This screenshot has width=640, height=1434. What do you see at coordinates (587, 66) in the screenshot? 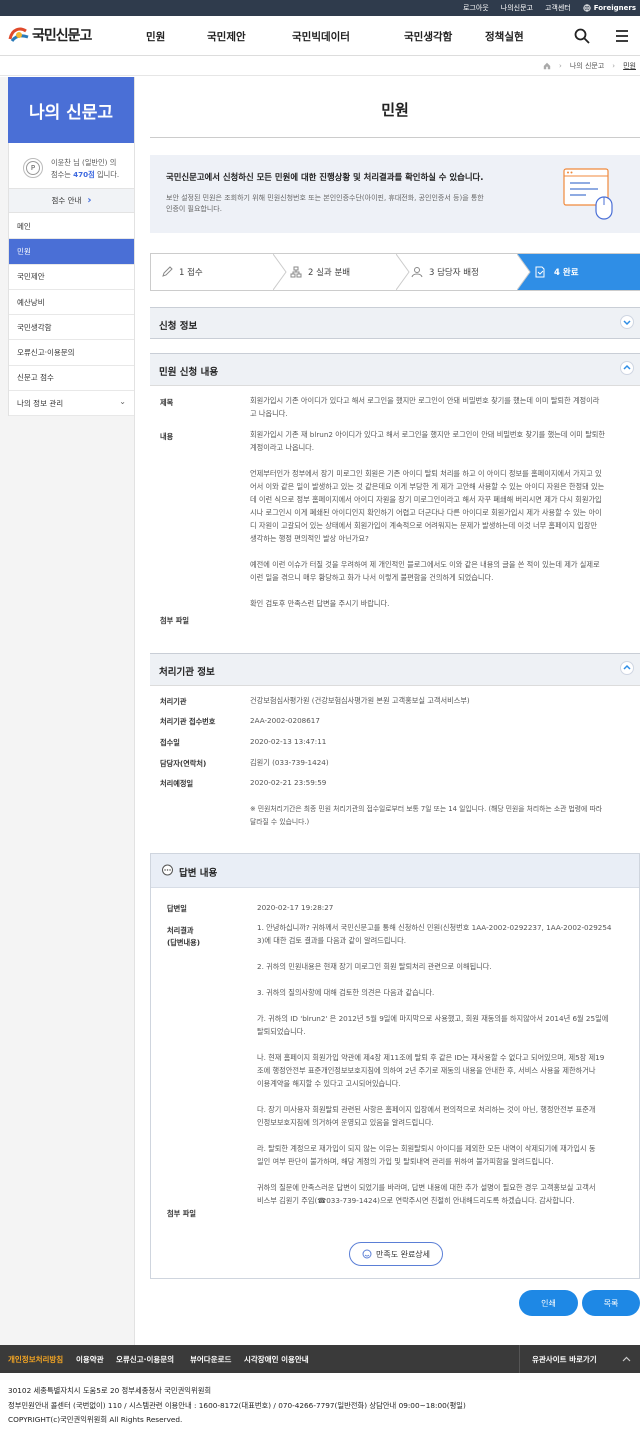
I see `breadcrumb-my: 나의 신문고` at bounding box center [587, 66].